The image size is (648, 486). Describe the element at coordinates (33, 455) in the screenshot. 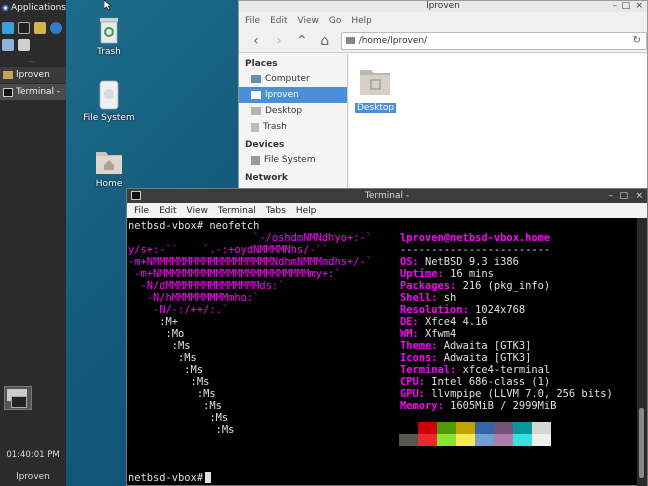

I see `clock: 01:40:01 PM` at that location.